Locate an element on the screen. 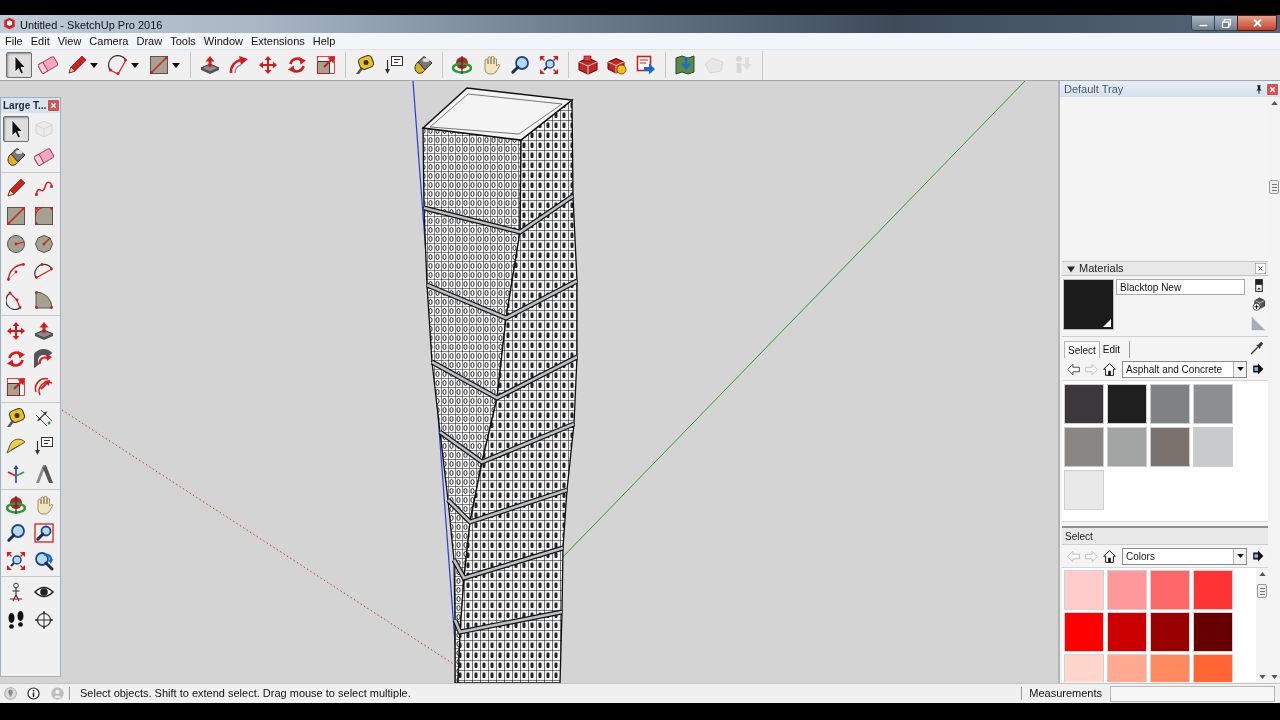  minimize-icon is located at coordinates (1203, 25).